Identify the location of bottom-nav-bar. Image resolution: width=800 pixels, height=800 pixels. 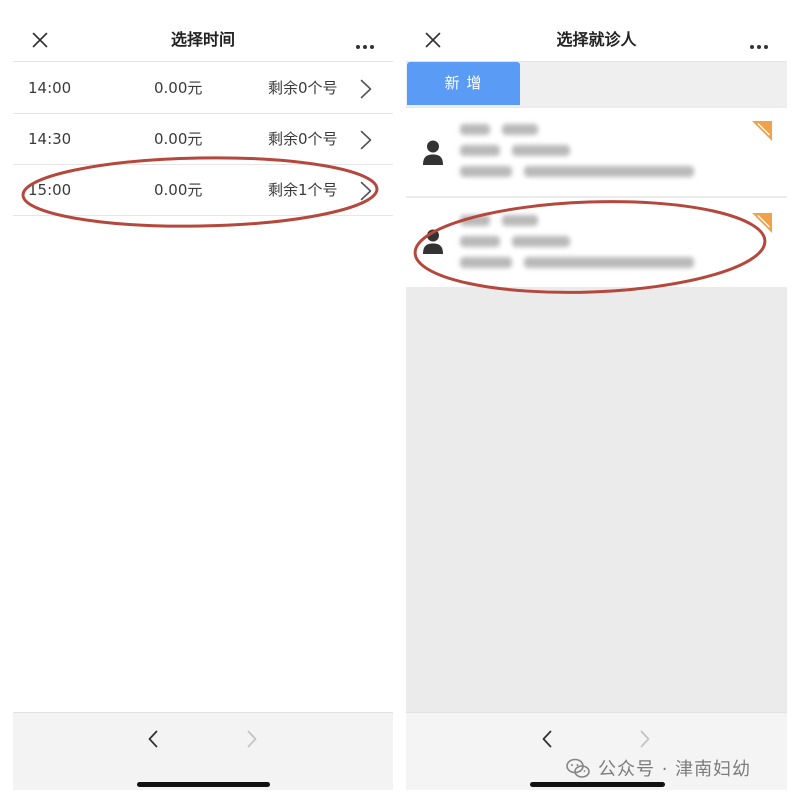
(203, 751).